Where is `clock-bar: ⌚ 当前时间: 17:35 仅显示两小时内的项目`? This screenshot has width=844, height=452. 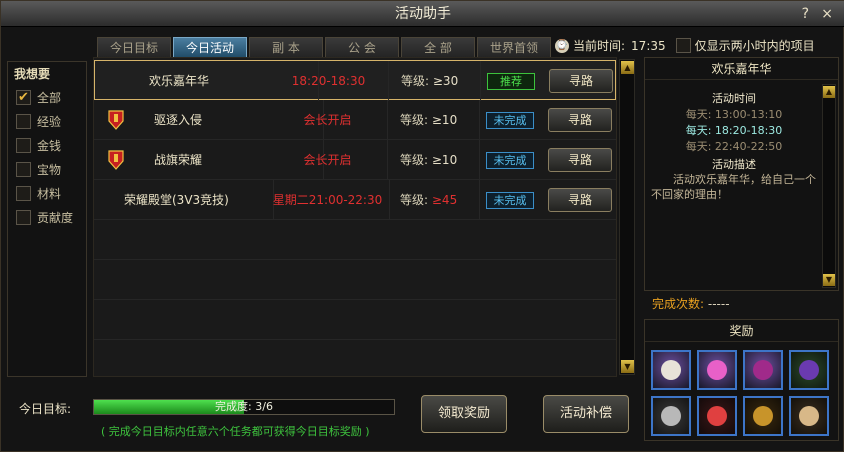 clock-bar: ⌚ 当前时间: 17:35 仅显示两小时内的项目 is located at coordinates (685, 45).